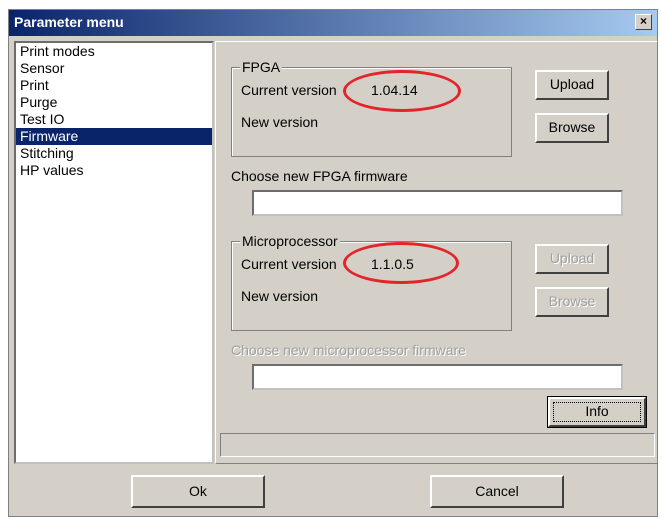 This screenshot has width=662, height=519. I want to click on sidebar-item-print-modes: Print modes, so click(114, 51).